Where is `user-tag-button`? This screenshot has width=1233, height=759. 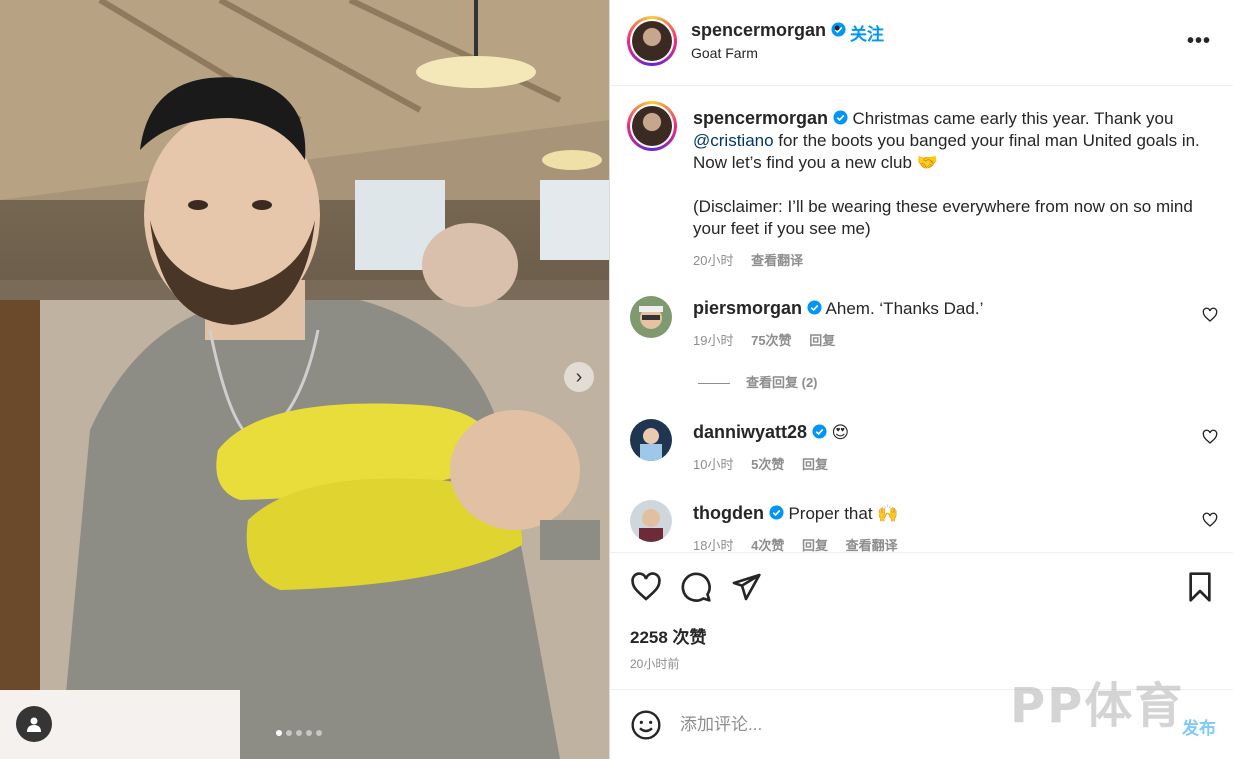 user-tag-button is located at coordinates (34, 724).